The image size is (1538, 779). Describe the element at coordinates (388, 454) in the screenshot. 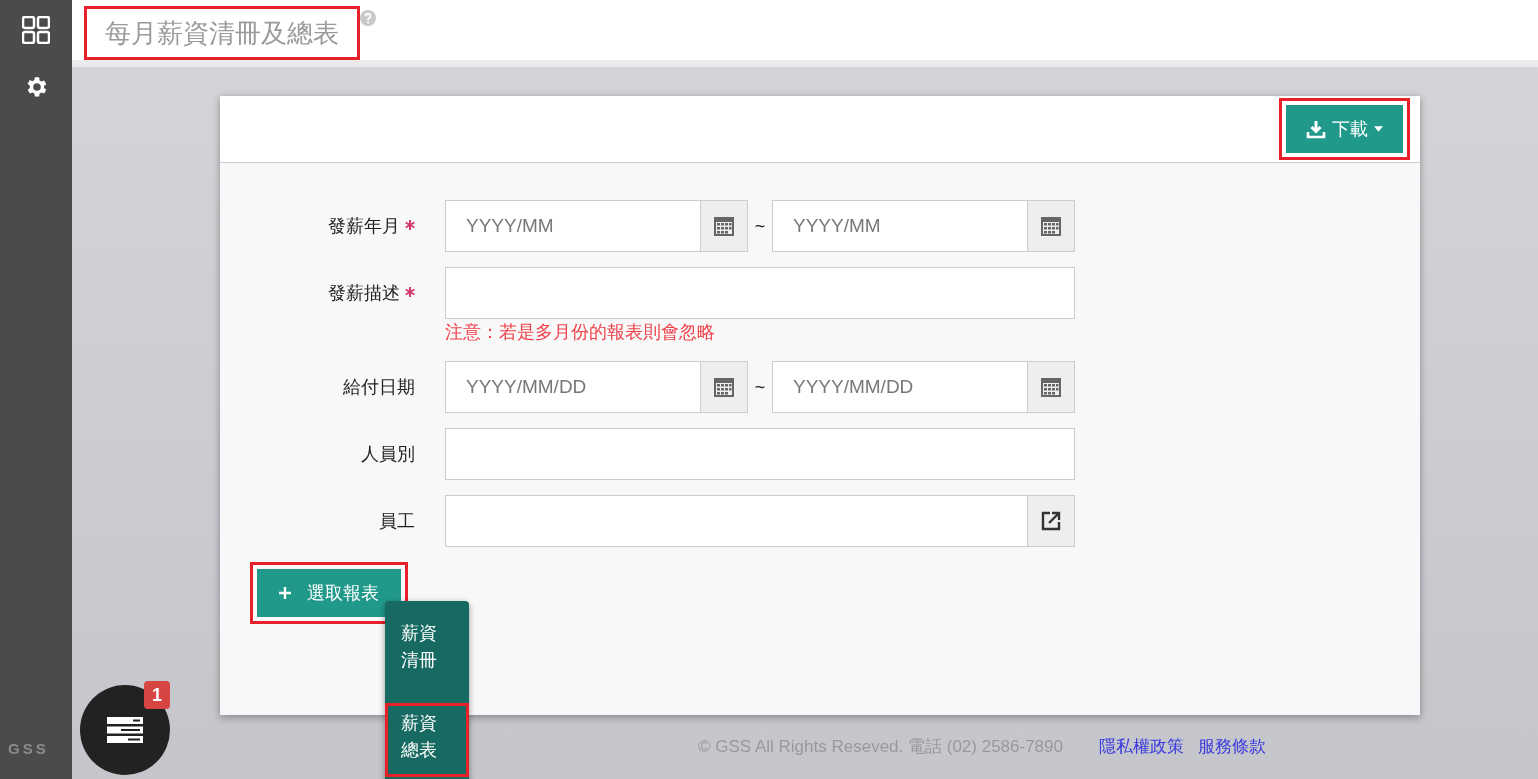

I see `field-label: 人員別` at that location.